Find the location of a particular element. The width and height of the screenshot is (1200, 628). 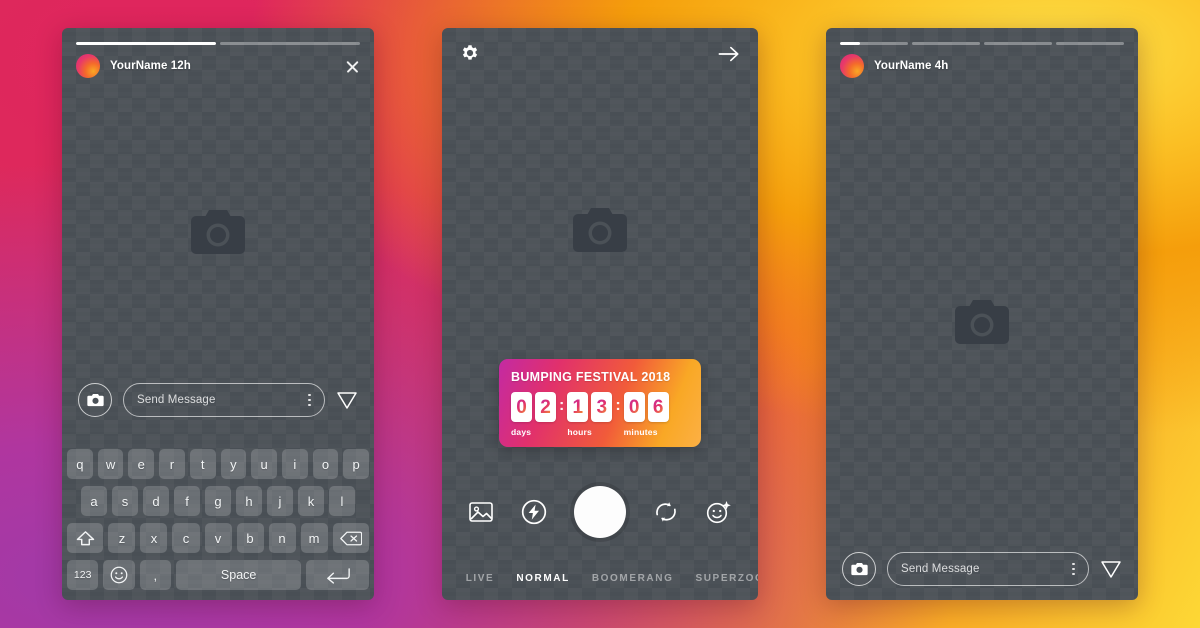

shutter-button is located at coordinates (600, 512).